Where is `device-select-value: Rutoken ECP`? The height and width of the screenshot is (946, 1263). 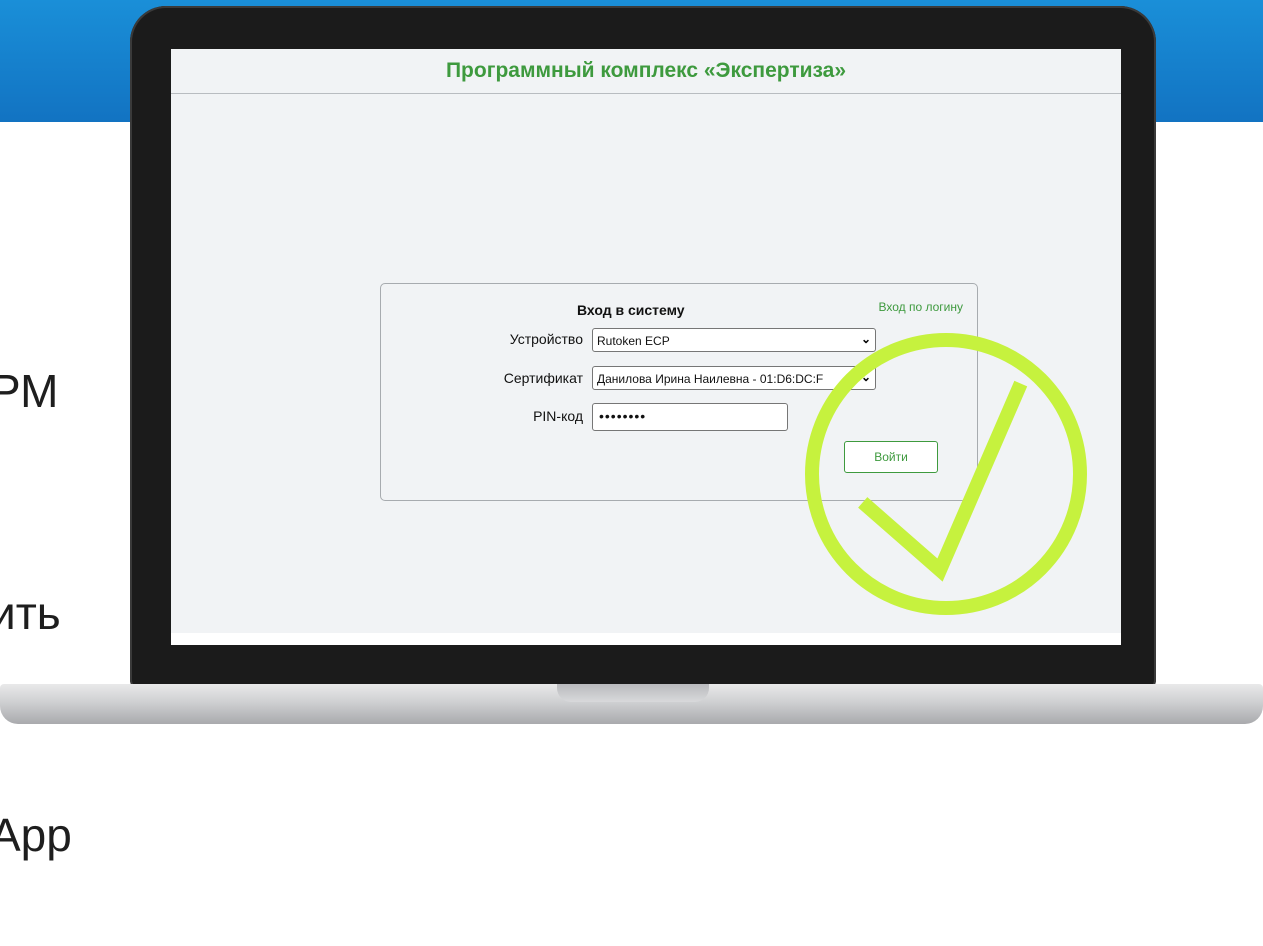
device-select-value: Rutoken ECP is located at coordinates (633, 341).